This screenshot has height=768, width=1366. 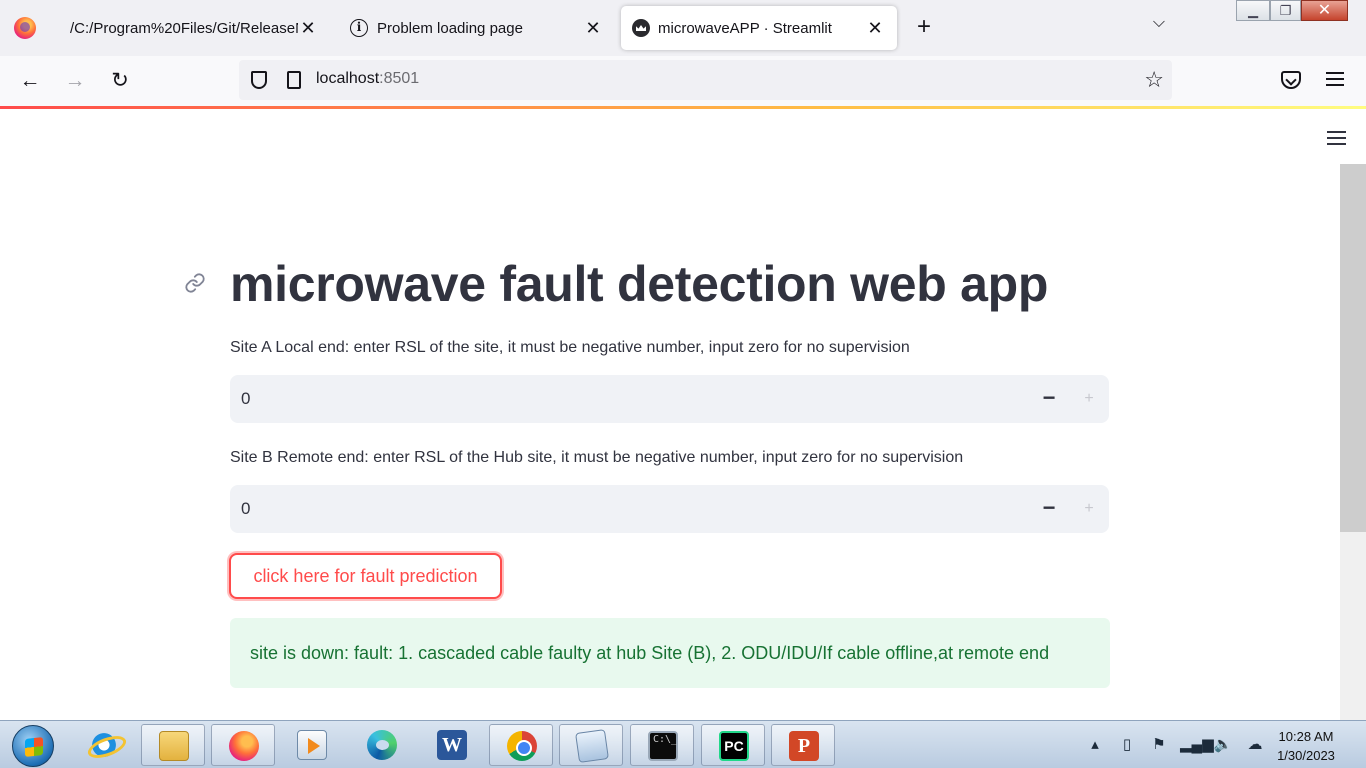 I want to click on command-prompt-icon: C:\_, so click(x=663, y=746).